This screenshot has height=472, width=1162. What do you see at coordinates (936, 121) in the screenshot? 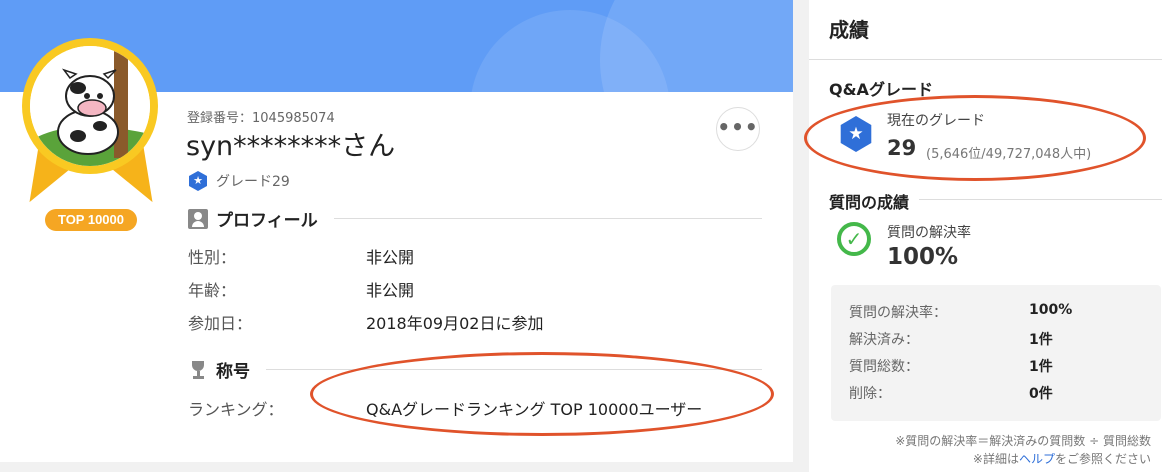
I see `current-grade-label: 現在のグレード` at bounding box center [936, 121].